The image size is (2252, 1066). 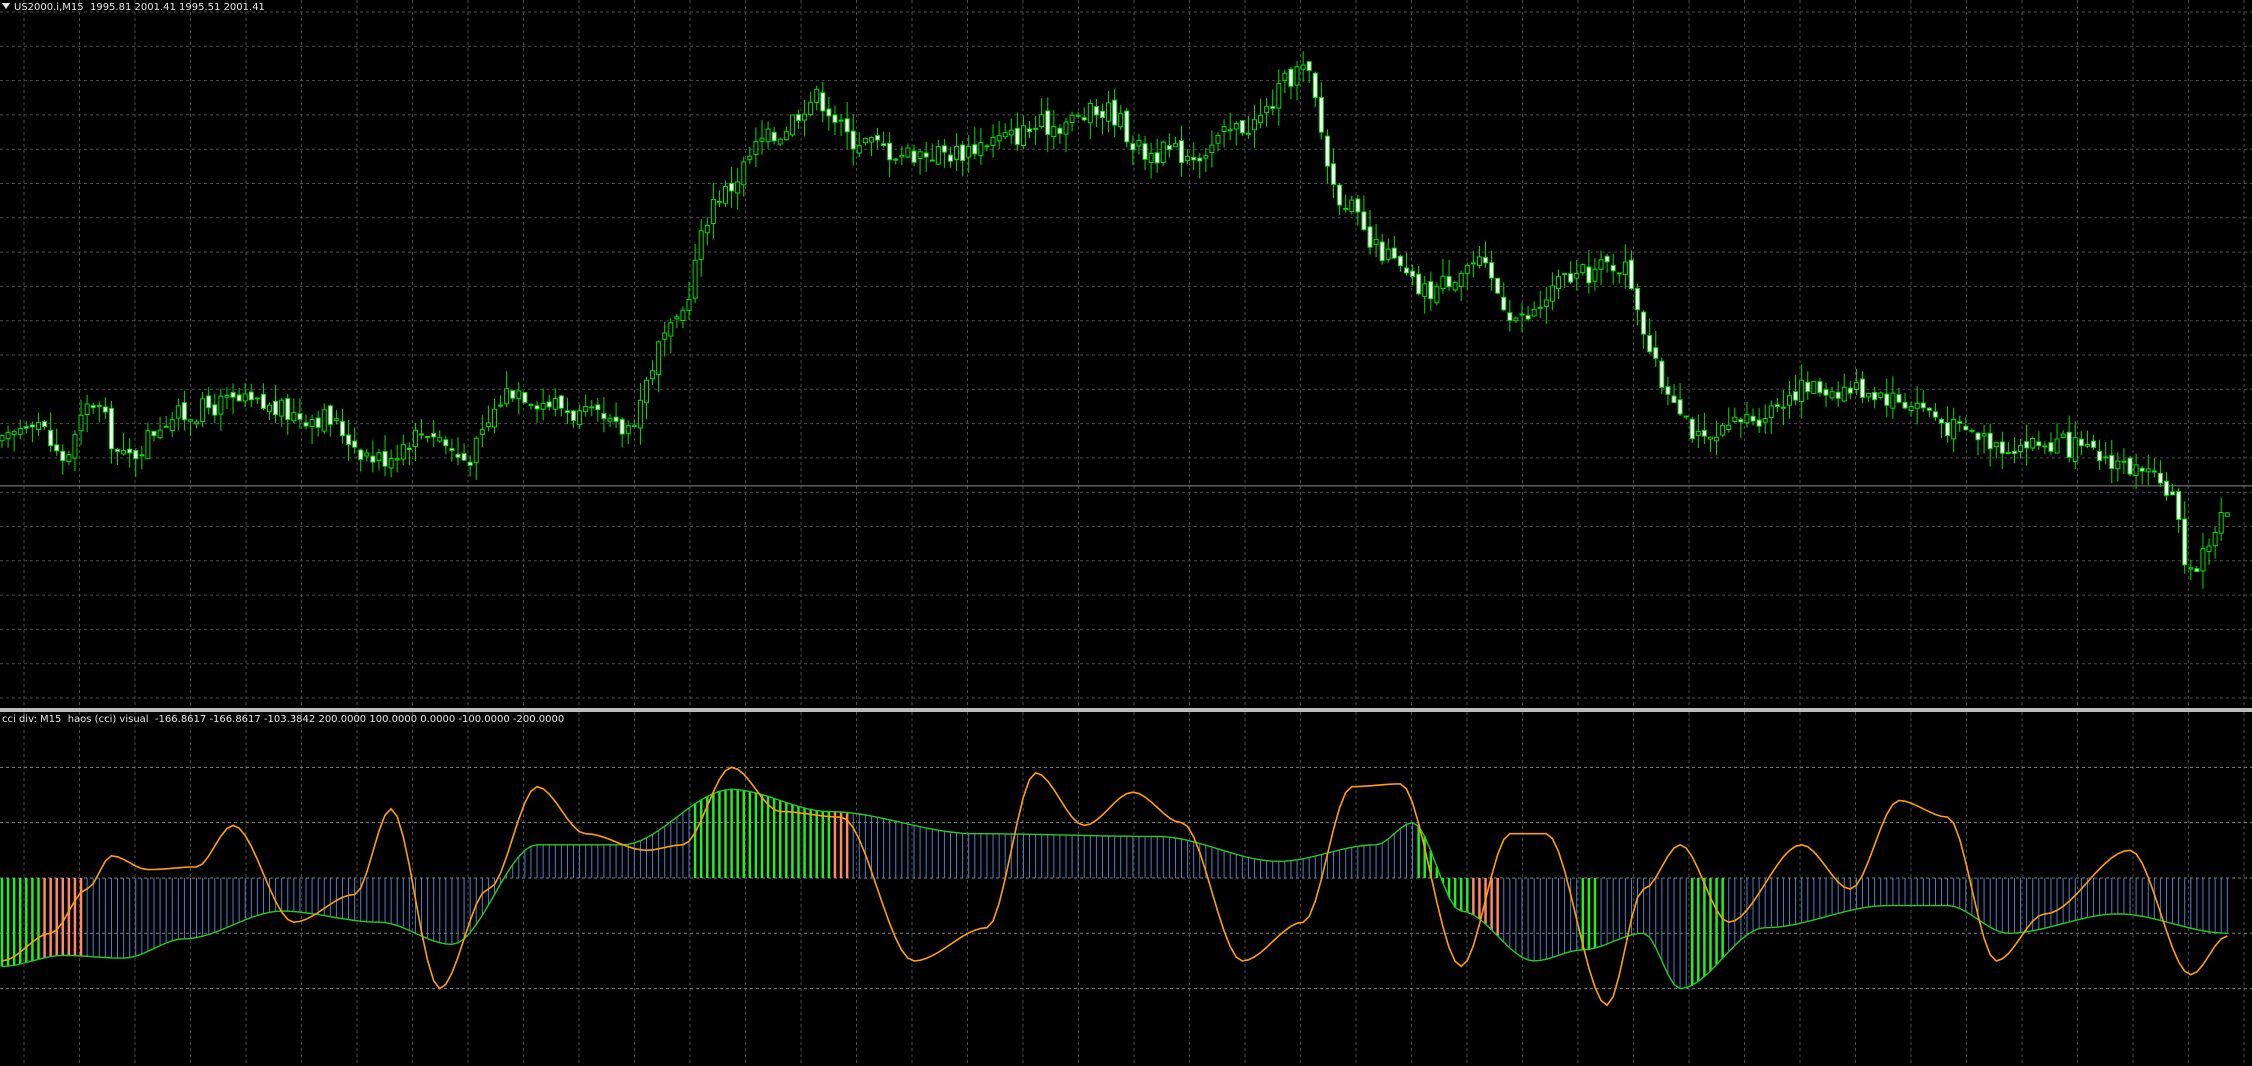 What do you see at coordinates (6, 6) in the screenshot?
I see `collapse-triangle-icon` at bounding box center [6, 6].